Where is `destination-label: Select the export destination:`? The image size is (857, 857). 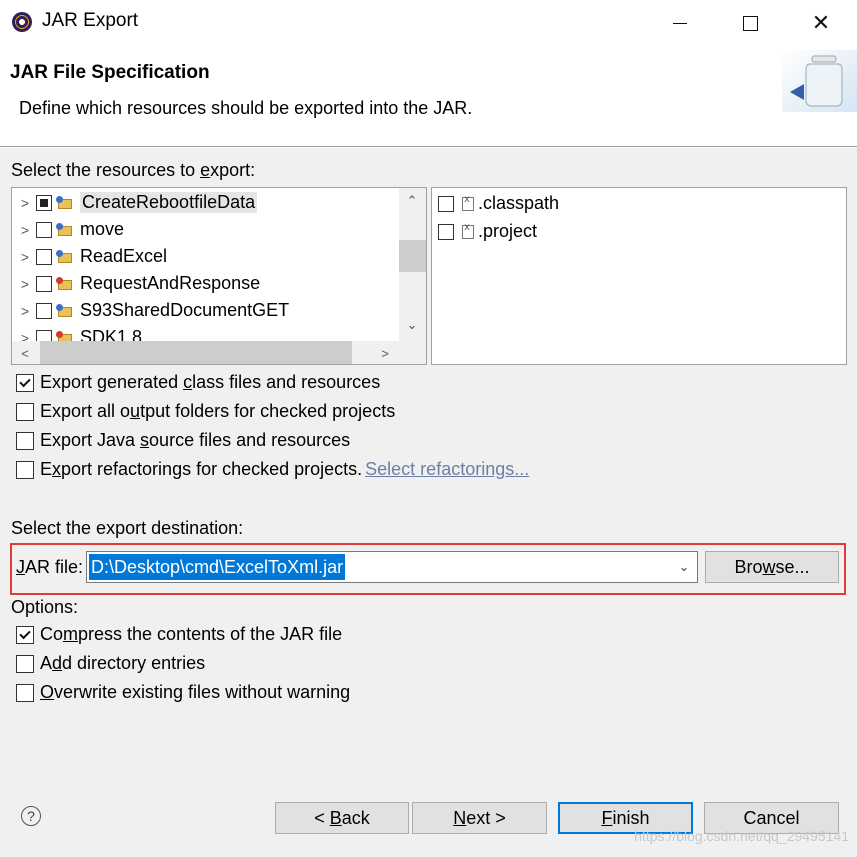 destination-label: Select the export destination: is located at coordinates (127, 528).